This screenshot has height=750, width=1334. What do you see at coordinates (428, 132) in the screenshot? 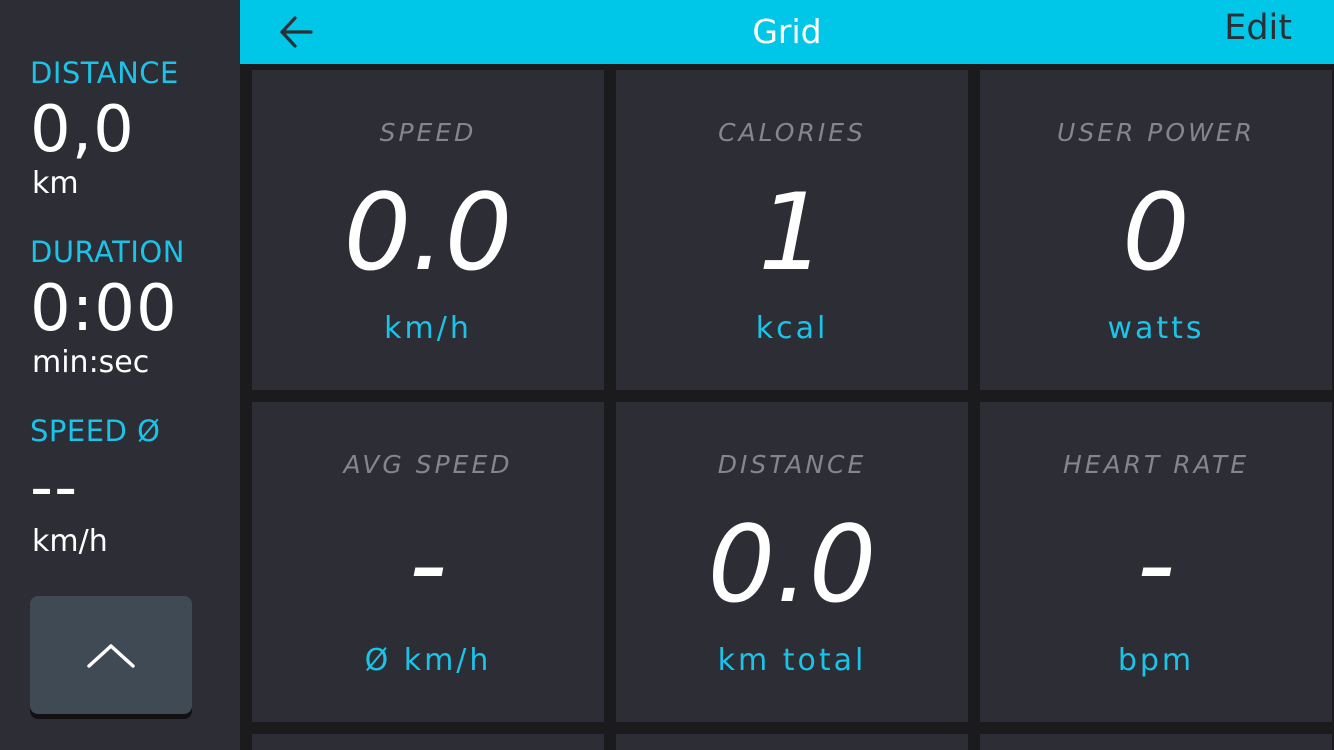
I see `tile-title: SPEED` at bounding box center [428, 132].